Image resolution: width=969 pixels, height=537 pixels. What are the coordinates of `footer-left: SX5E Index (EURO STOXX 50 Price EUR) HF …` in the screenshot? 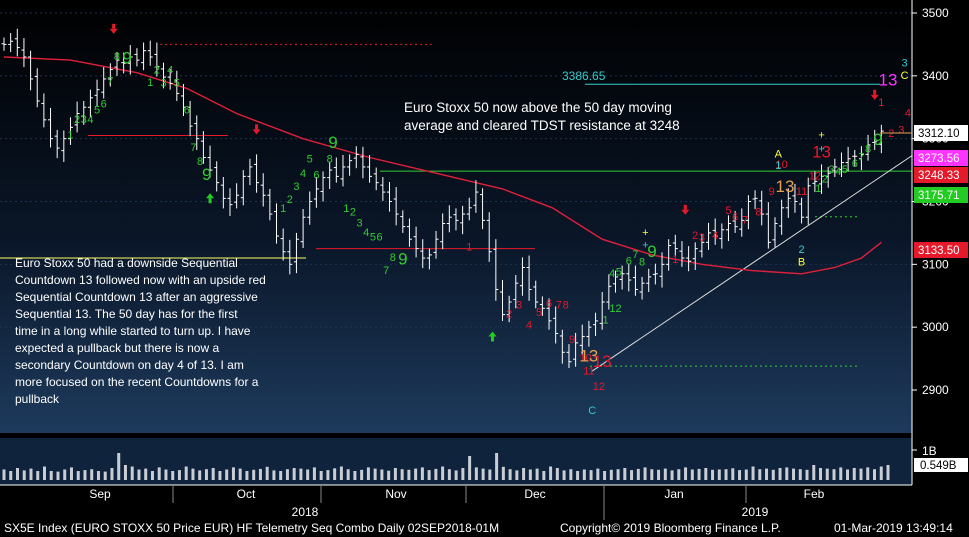 It's located at (251, 528).